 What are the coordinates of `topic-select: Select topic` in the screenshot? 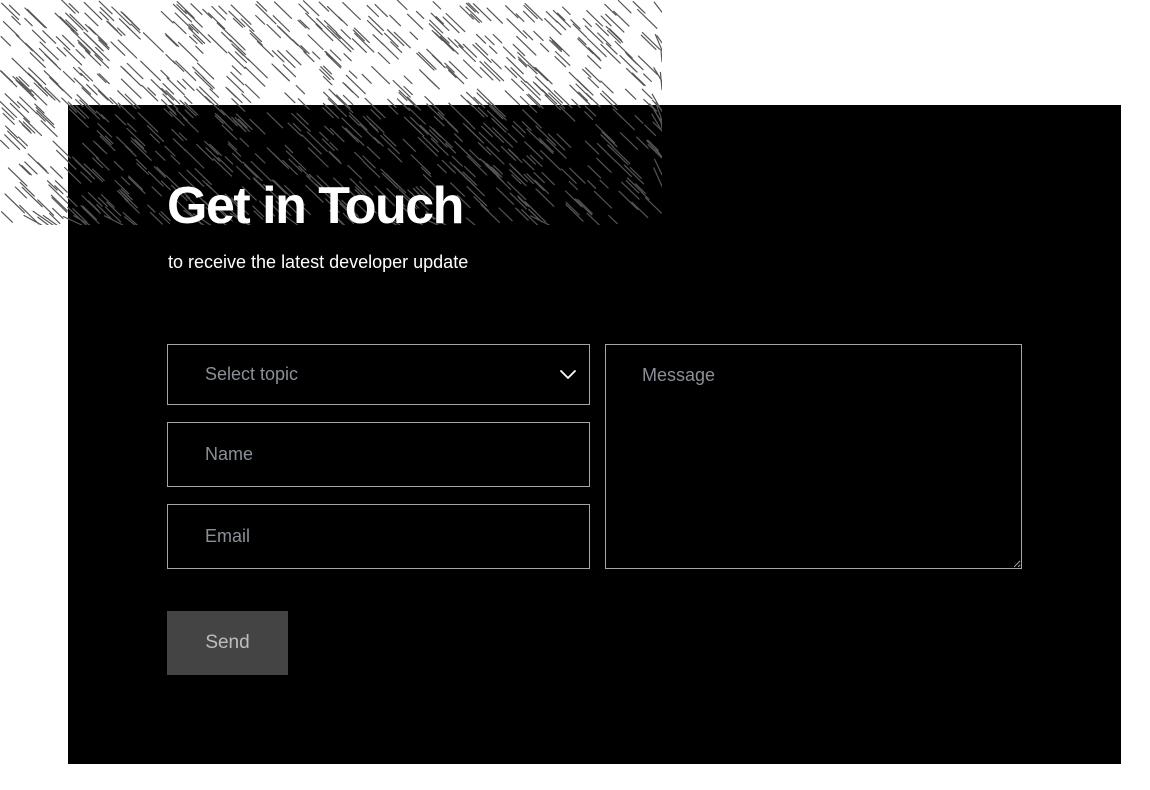 It's located at (378, 374).